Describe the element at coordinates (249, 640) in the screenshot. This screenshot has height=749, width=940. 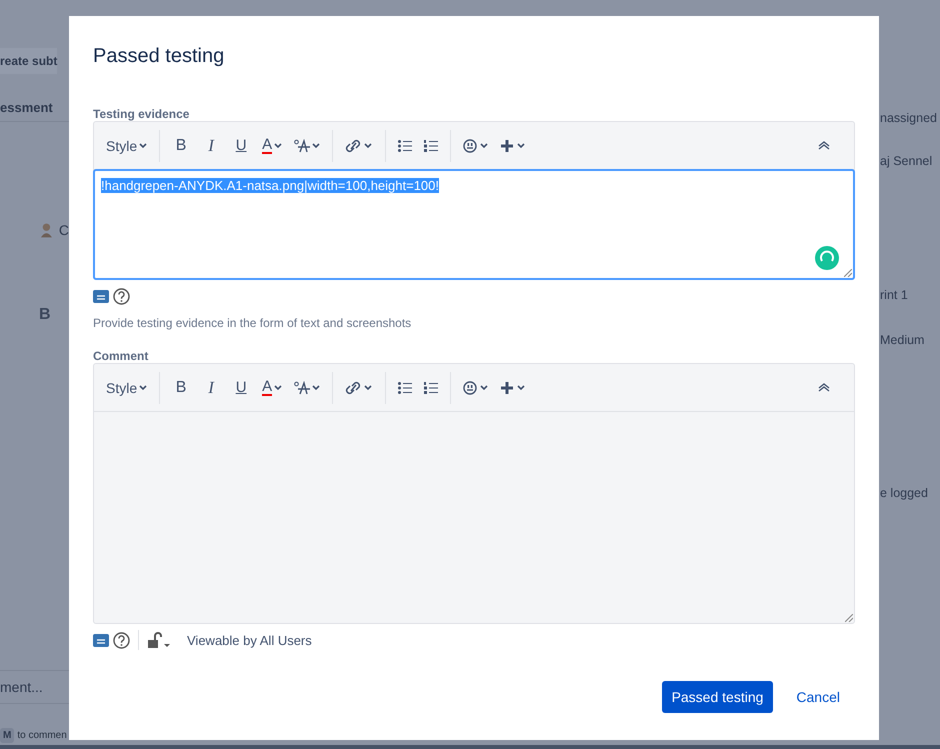
I see `visibility-label: Viewable by All Users` at that location.